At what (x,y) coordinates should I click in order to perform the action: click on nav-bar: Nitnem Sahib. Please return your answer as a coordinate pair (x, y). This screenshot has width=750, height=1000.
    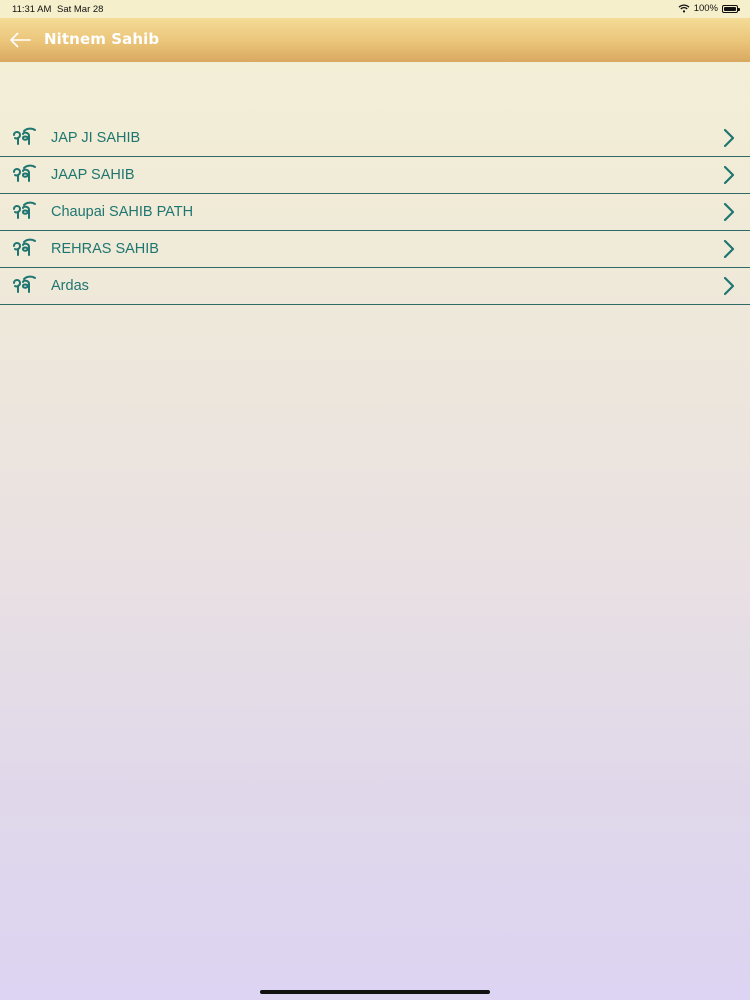
    Looking at the image, I should click on (375, 40).